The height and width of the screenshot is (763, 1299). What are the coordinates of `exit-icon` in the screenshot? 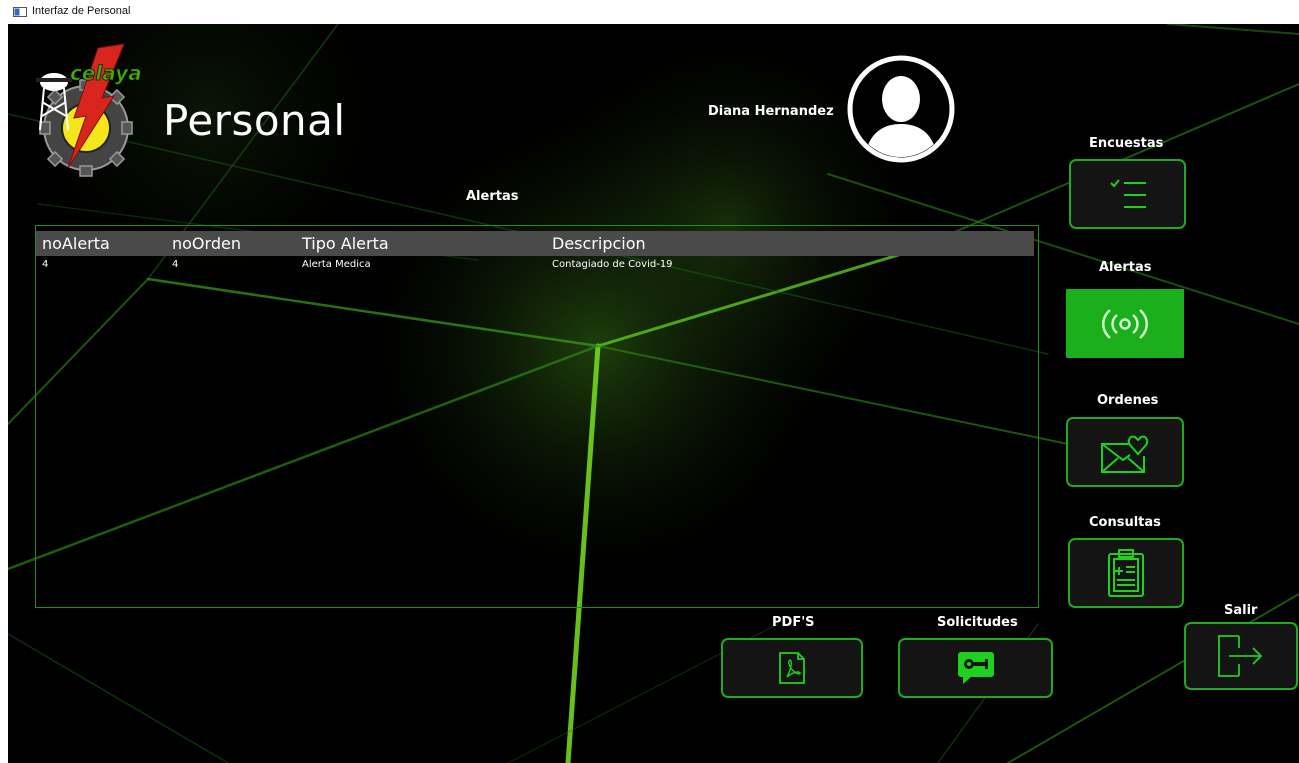 It's located at (1240, 656).